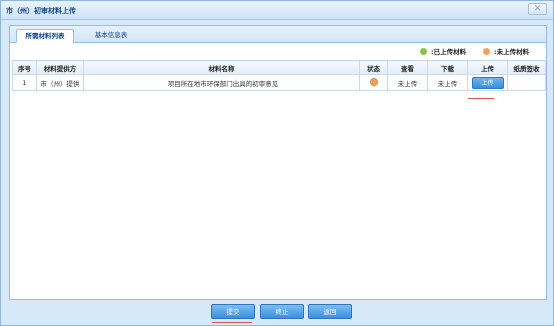  I want to click on footer-bar: 提交 终止 返回, so click(278, 310).